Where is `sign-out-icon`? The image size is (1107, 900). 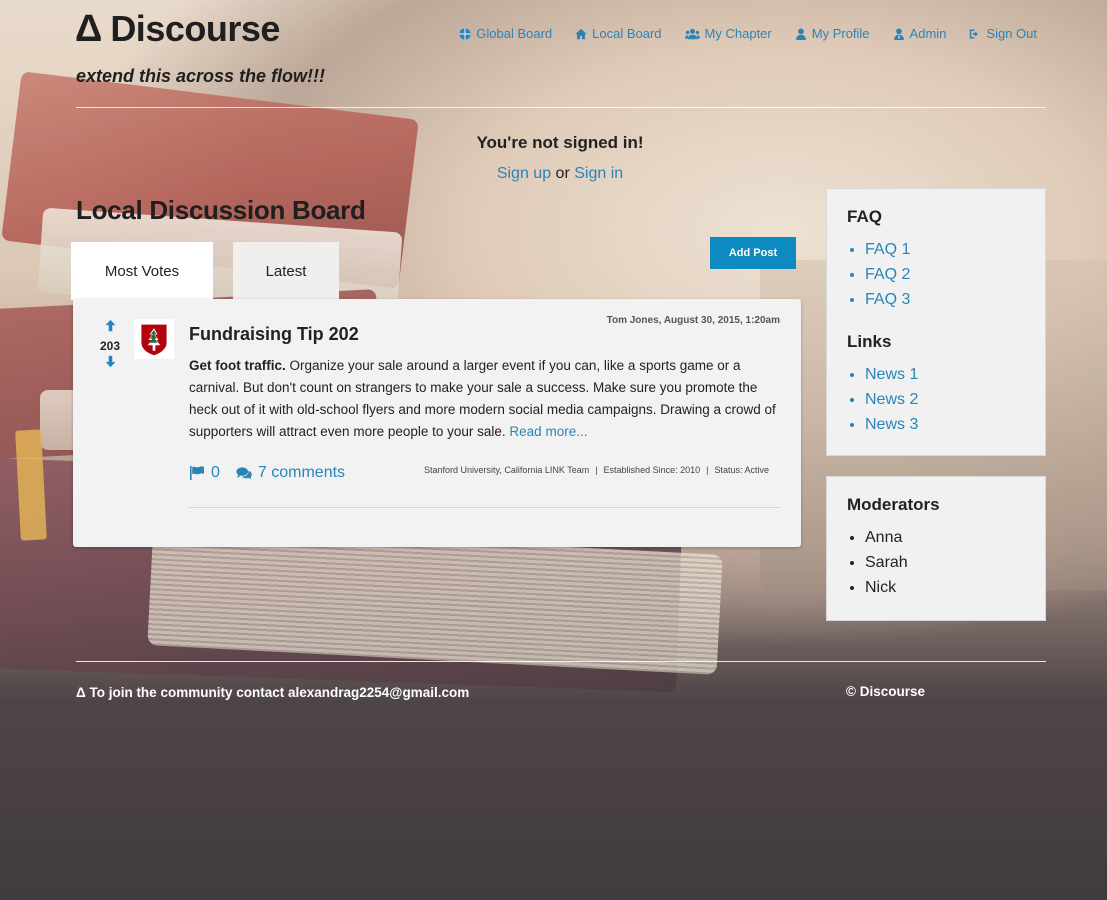 sign-out-icon is located at coordinates (974, 33).